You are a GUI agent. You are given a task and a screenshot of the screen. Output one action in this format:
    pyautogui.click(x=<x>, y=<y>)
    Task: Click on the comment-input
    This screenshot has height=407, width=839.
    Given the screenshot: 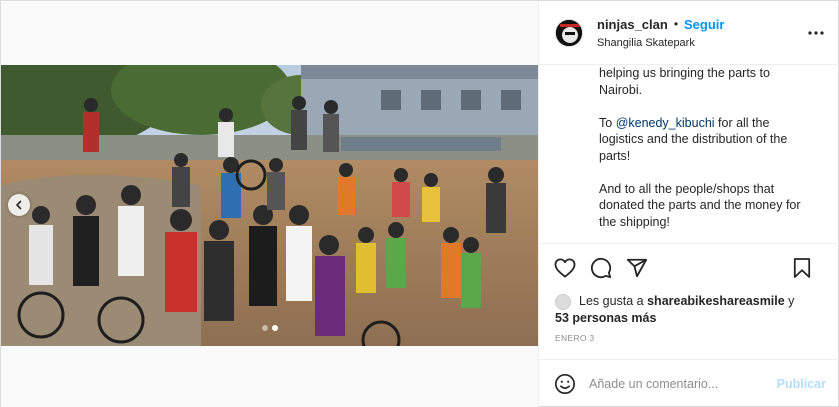 What is the action you would take?
    pyautogui.click(x=674, y=384)
    